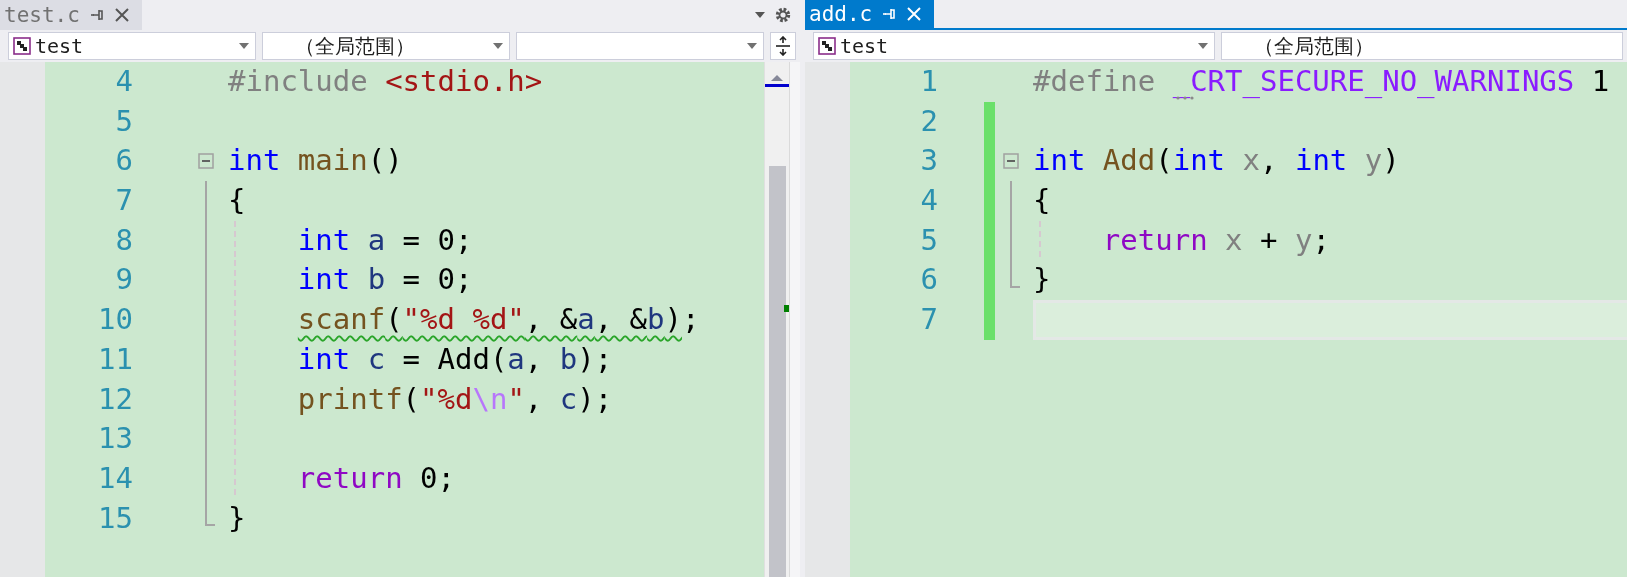  I want to click on code-line: int b = 0;, so click(385, 280).